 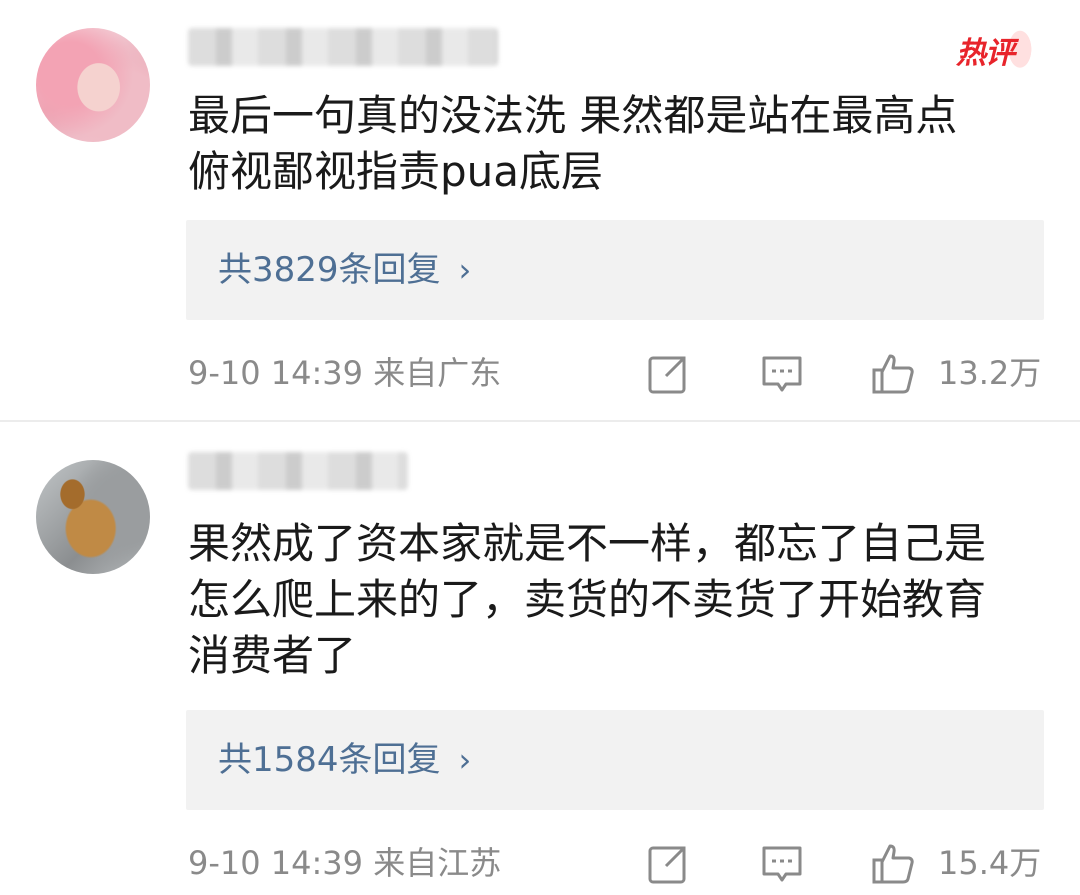 What do you see at coordinates (618, 144) in the screenshot?
I see `comment-text: 最后一句真的没法洗 果然都是站在最高点 俯视鄙视指责pua底层` at bounding box center [618, 144].